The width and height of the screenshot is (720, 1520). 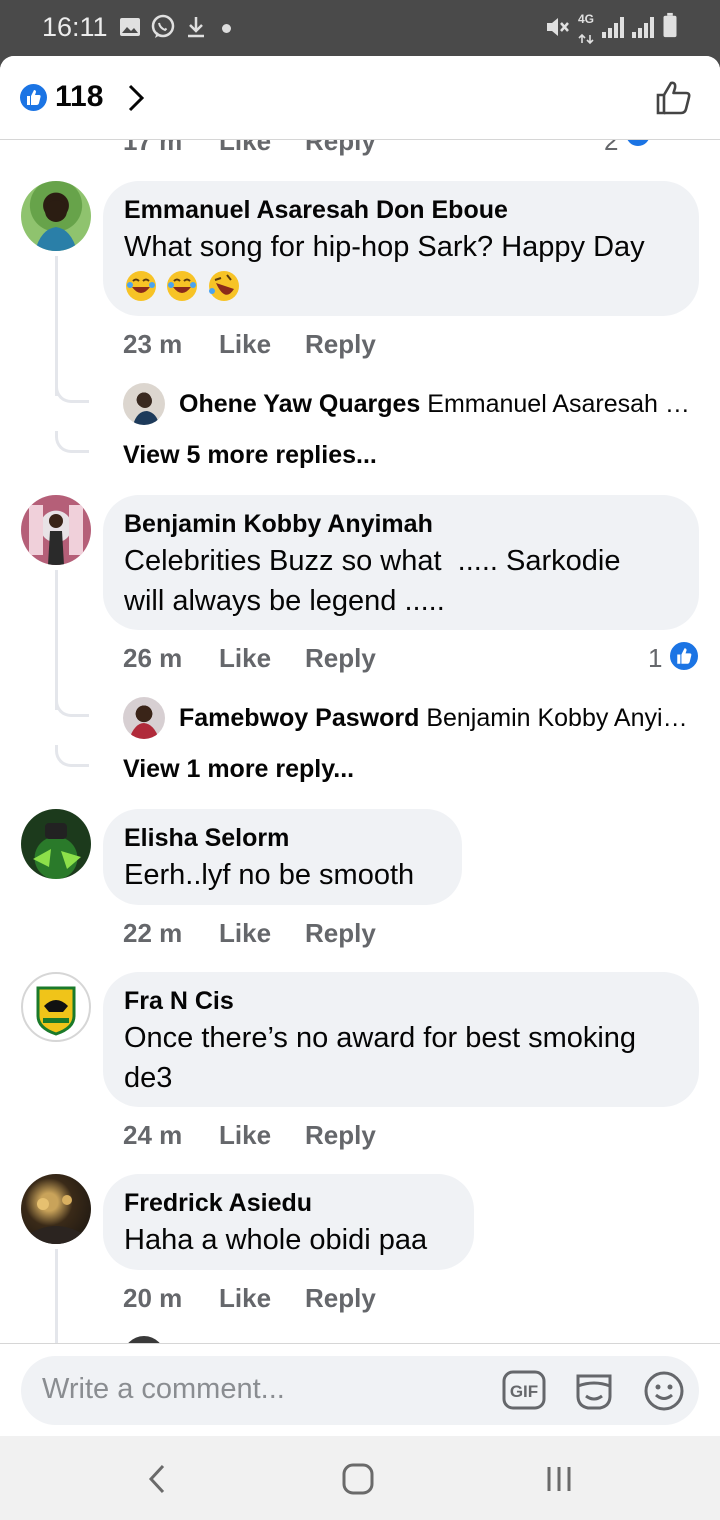 What do you see at coordinates (269, 875) in the screenshot?
I see `comment-text: Eerh..lyf no be smooth` at bounding box center [269, 875].